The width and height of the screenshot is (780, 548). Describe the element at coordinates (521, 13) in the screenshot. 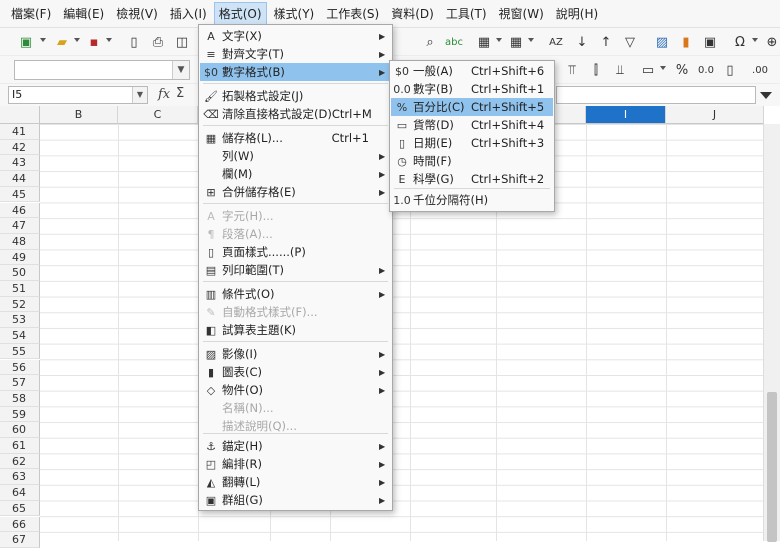

I see `menu-window: 視窗(W)` at that location.